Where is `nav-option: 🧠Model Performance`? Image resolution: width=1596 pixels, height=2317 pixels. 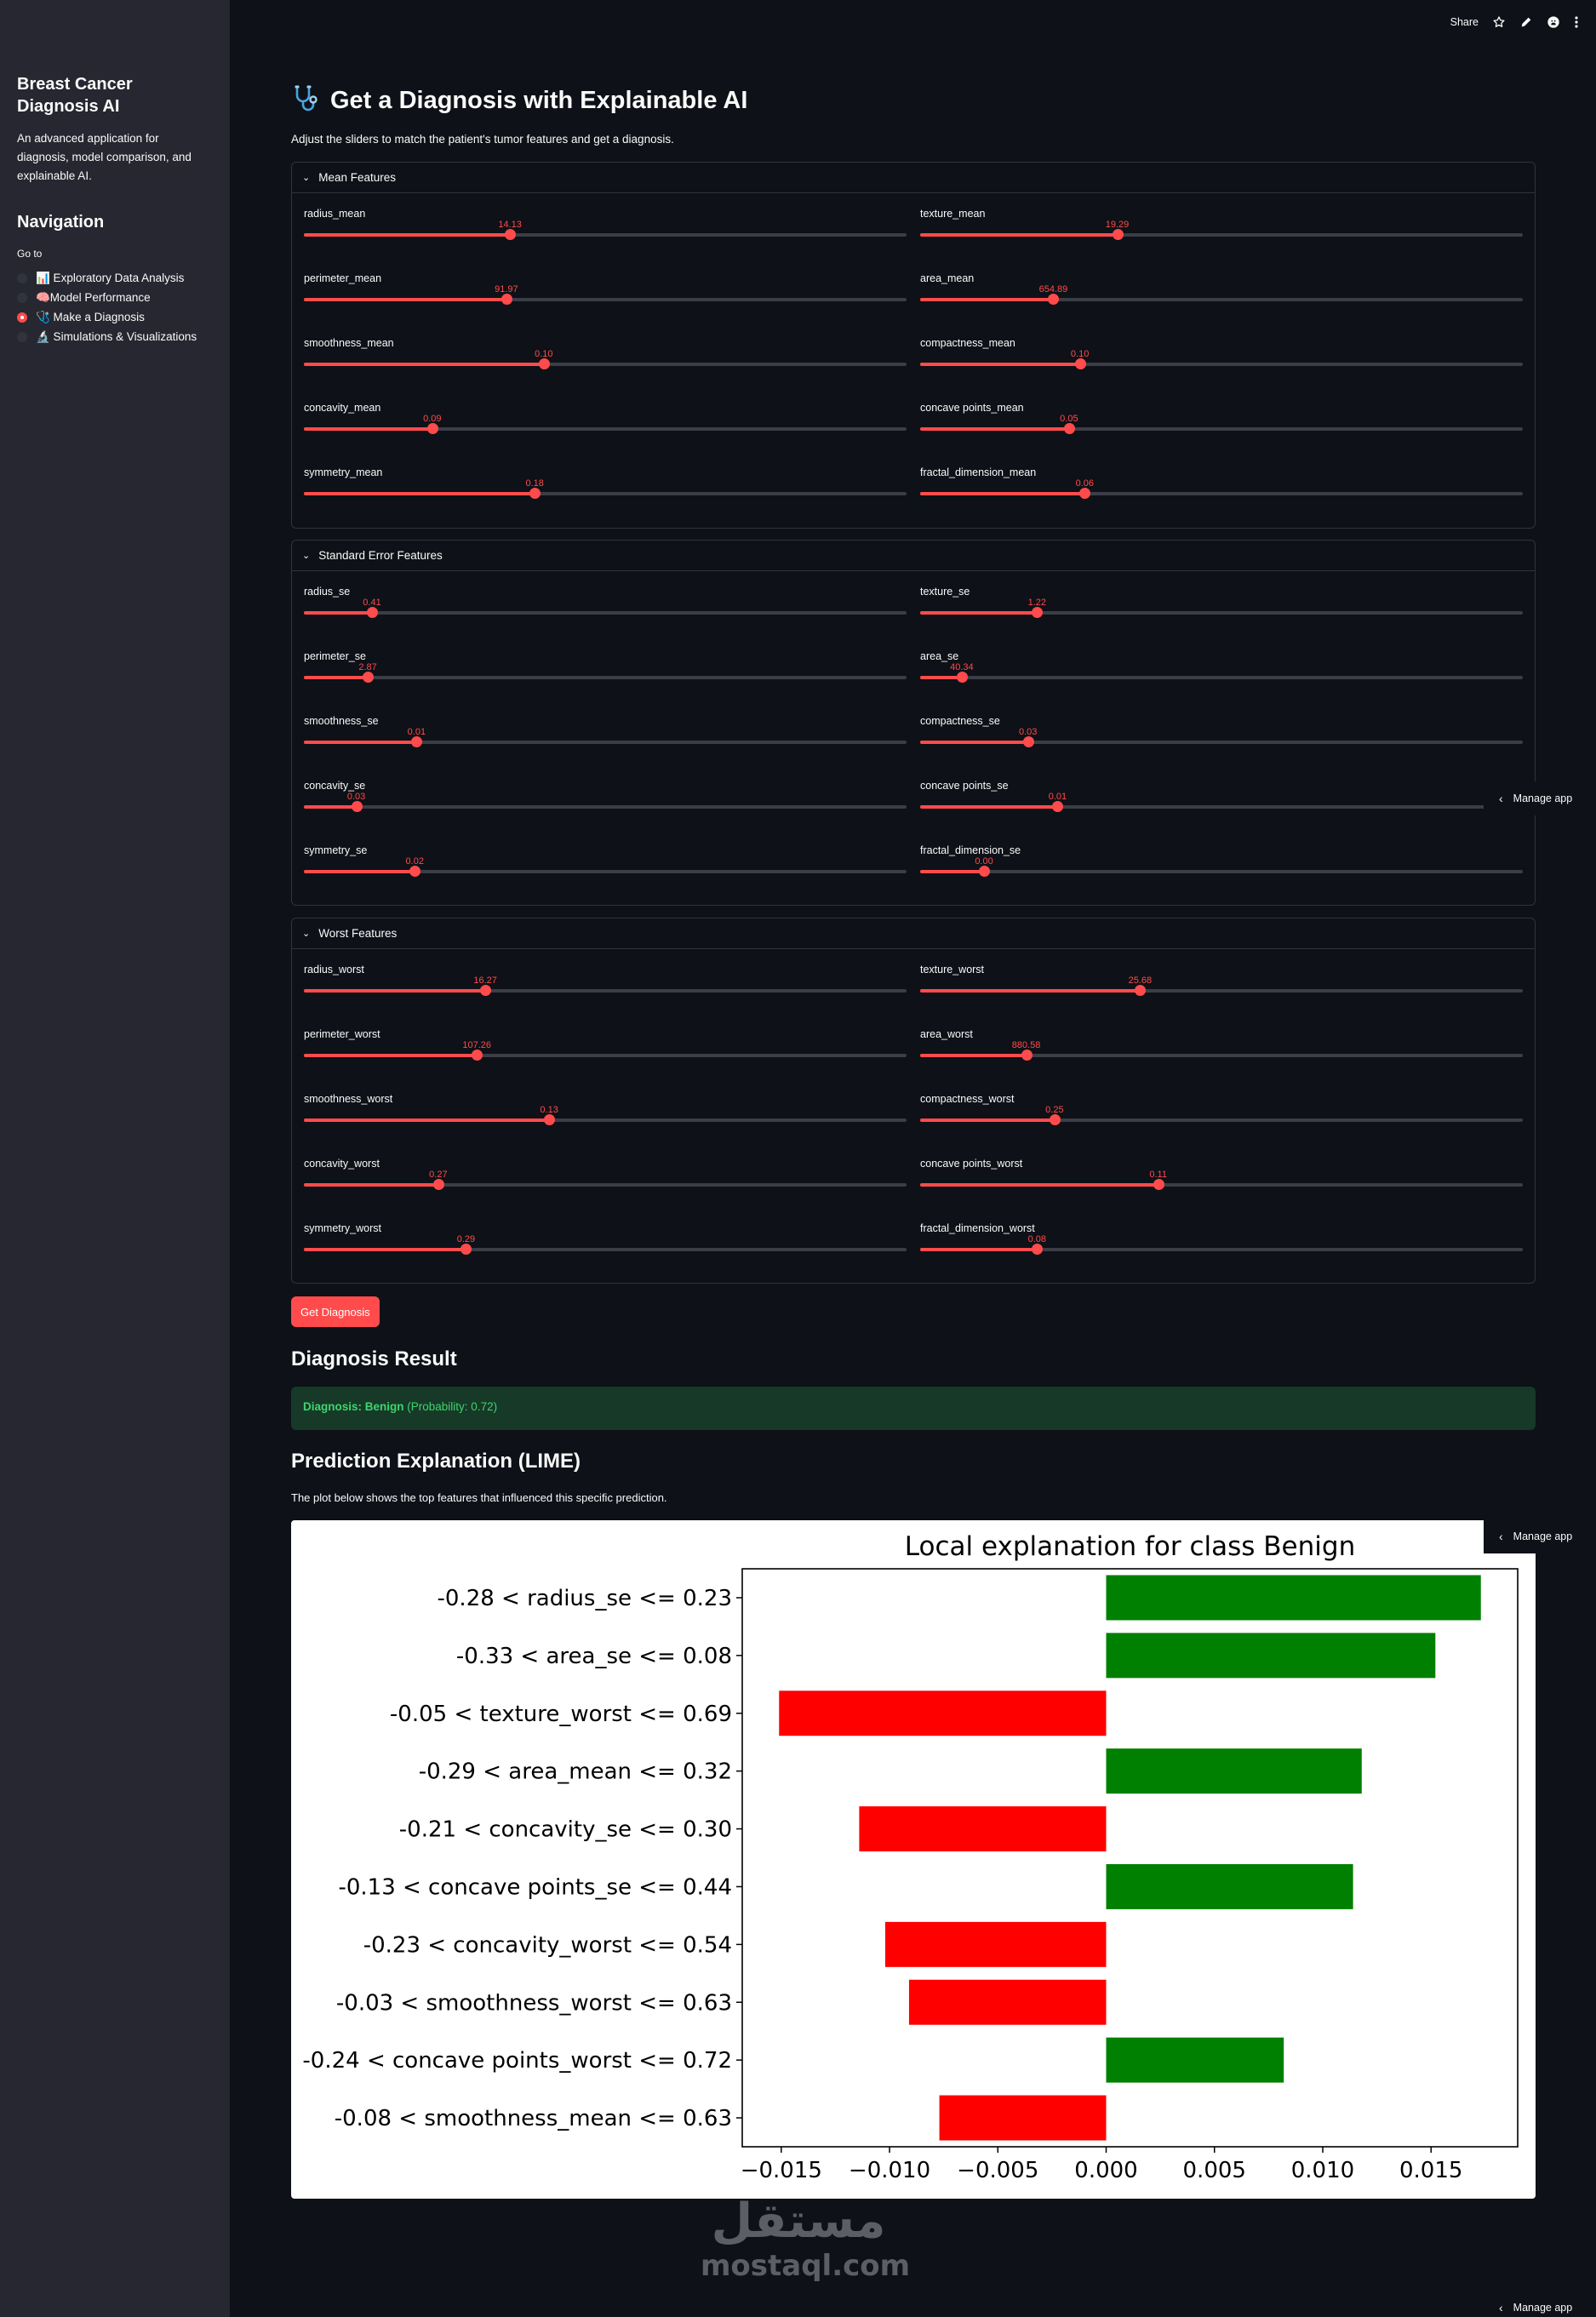
nav-option: 🧠Model Performance is located at coordinates (115, 297).